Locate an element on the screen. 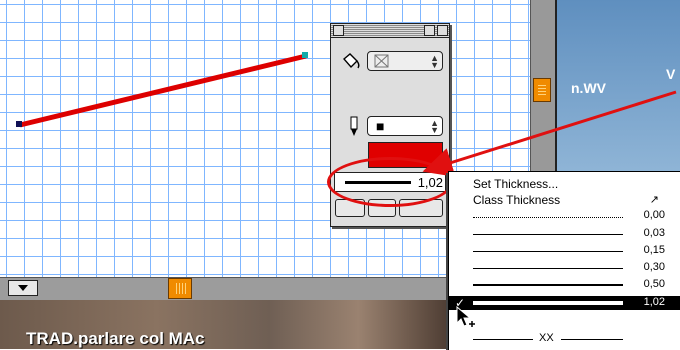 This screenshot has height=350, width=680. pen-color-swatch: ■ is located at coordinates (380, 126).